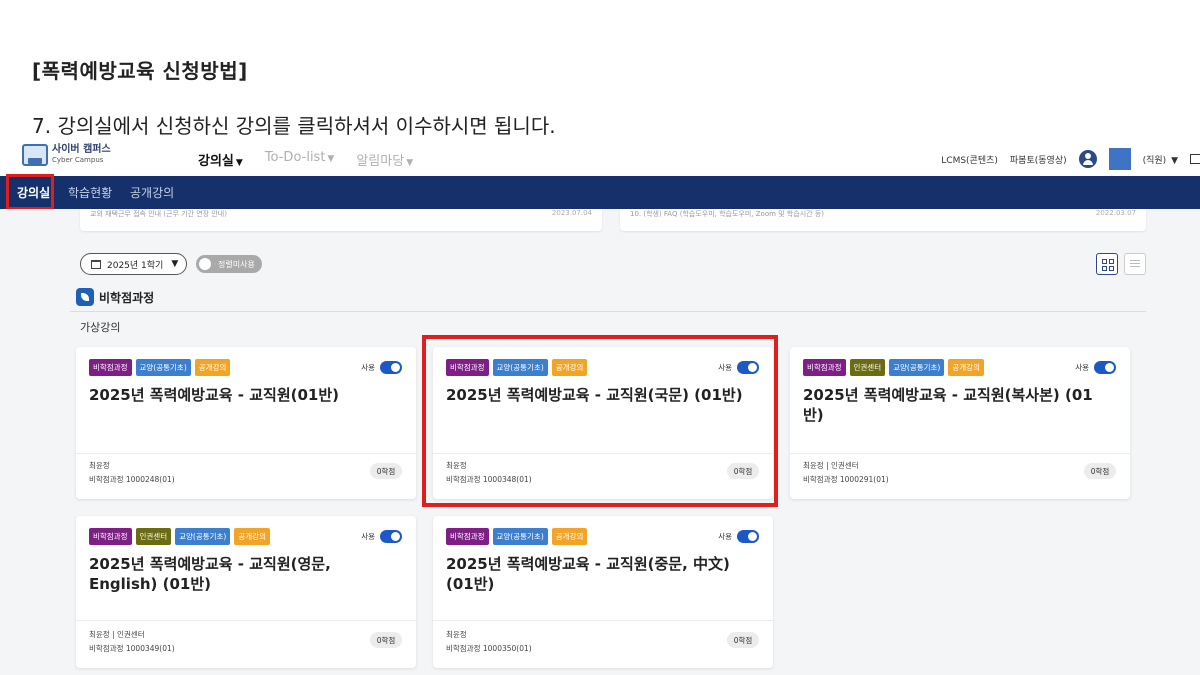 The height and width of the screenshot is (675, 1200). I want to click on course-code: 비학점과정 1000350(01), so click(489, 648).